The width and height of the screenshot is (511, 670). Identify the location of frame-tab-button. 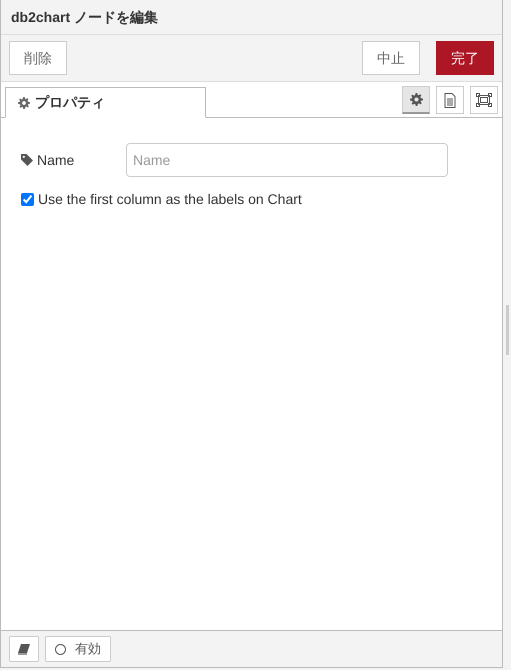
(484, 100).